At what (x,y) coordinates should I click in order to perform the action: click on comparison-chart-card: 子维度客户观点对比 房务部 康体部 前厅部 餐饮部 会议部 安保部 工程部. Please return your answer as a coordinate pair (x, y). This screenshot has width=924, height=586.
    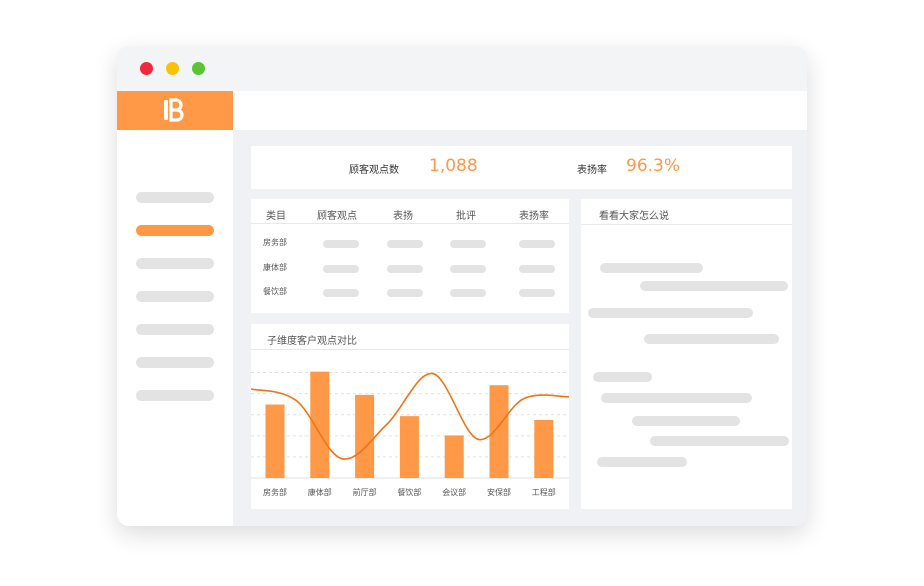
    Looking at the image, I should click on (410, 416).